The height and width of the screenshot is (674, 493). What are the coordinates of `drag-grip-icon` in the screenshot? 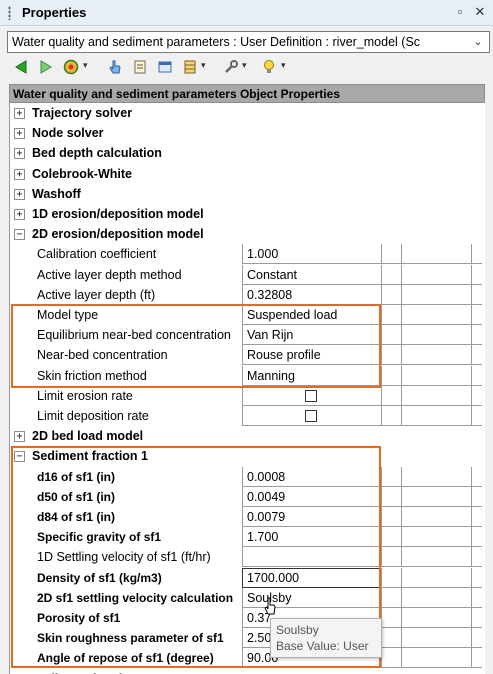 It's located at (9, 13).